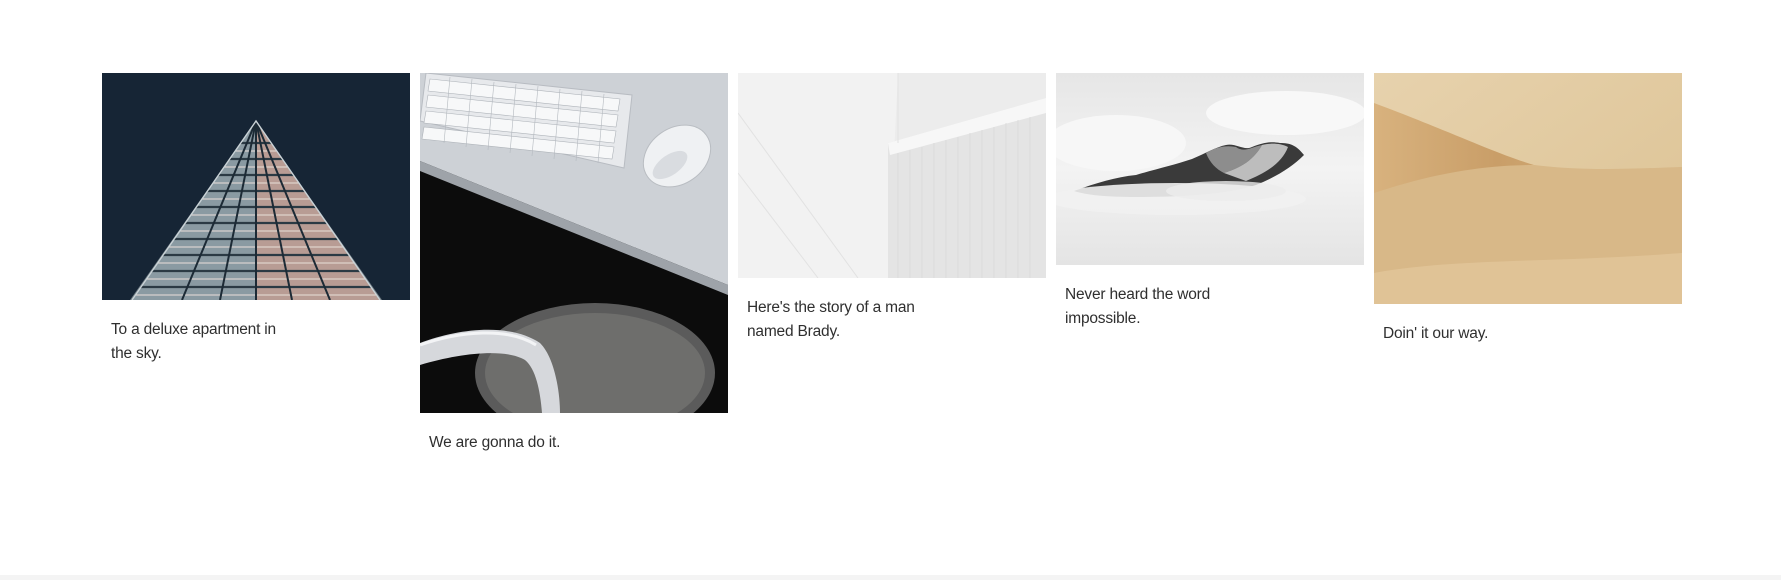  I want to click on gallery-card-brady: Here's the story of a man named Brady., so click(892, 208).